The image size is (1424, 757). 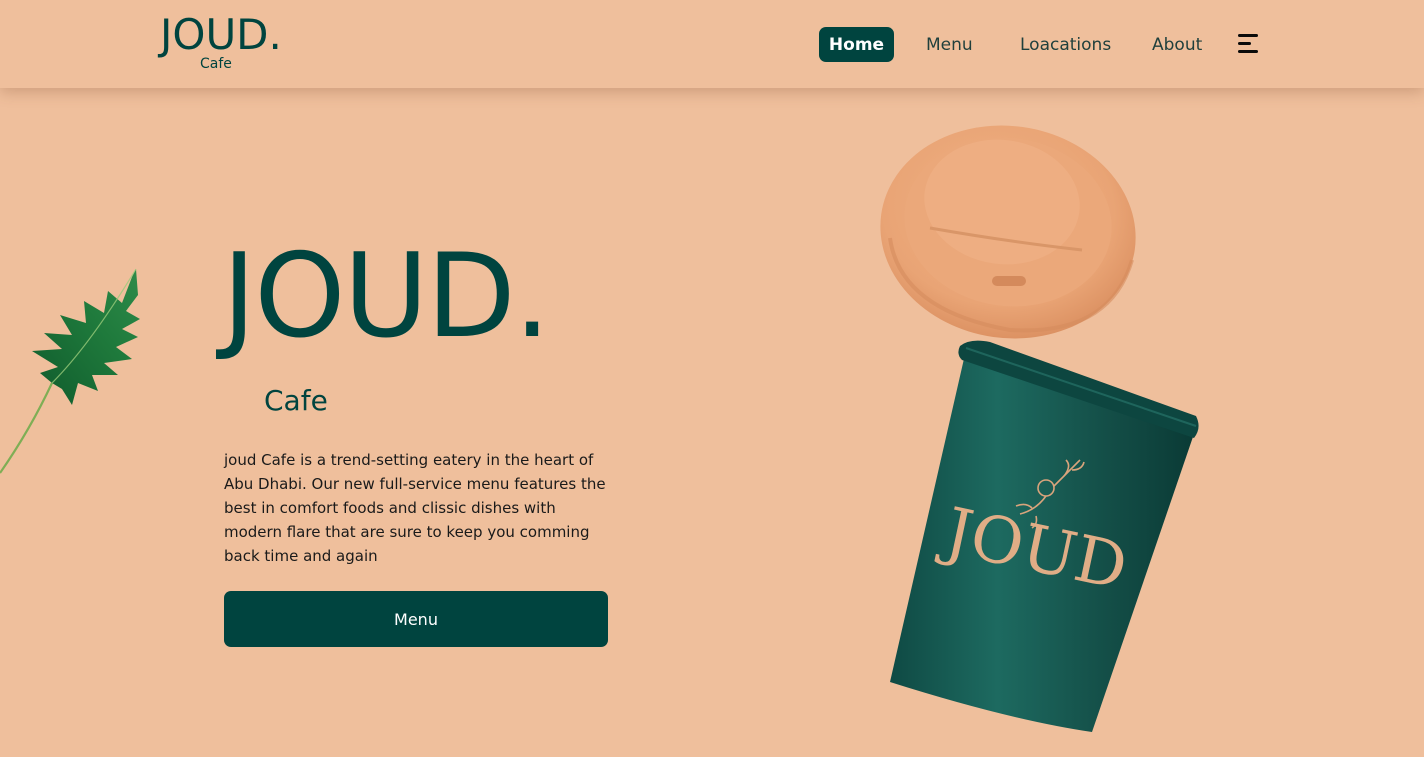 What do you see at coordinates (712, 44) in the screenshot?
I see `navbar: JOUD. Cafe Home Menu Loacations About` at bounding box center [712, 44].